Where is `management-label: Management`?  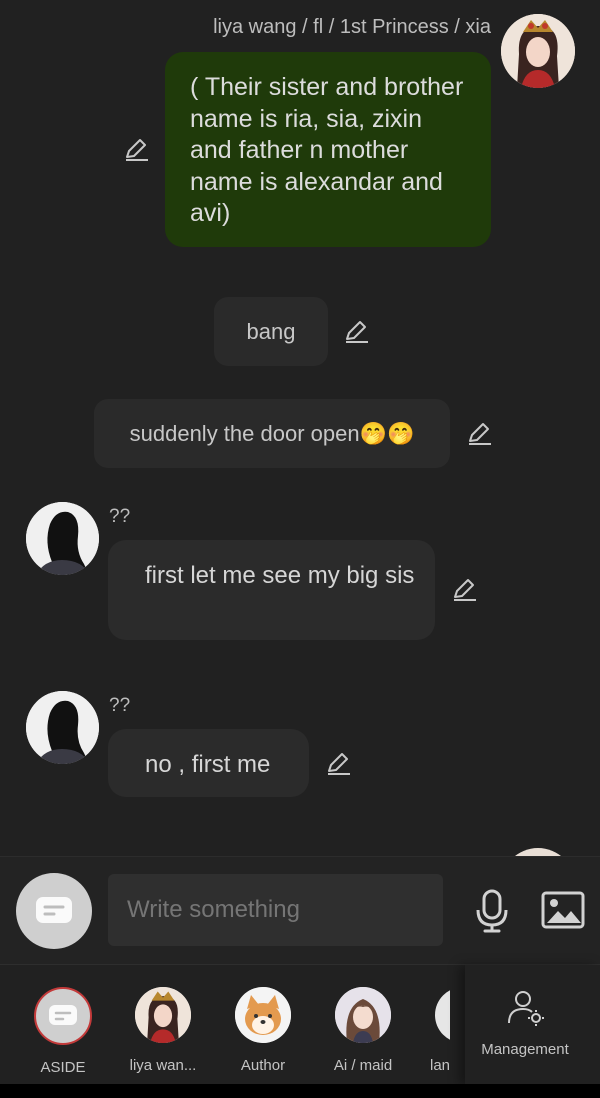 management-label: Management is located at coordinates (525, 1049).